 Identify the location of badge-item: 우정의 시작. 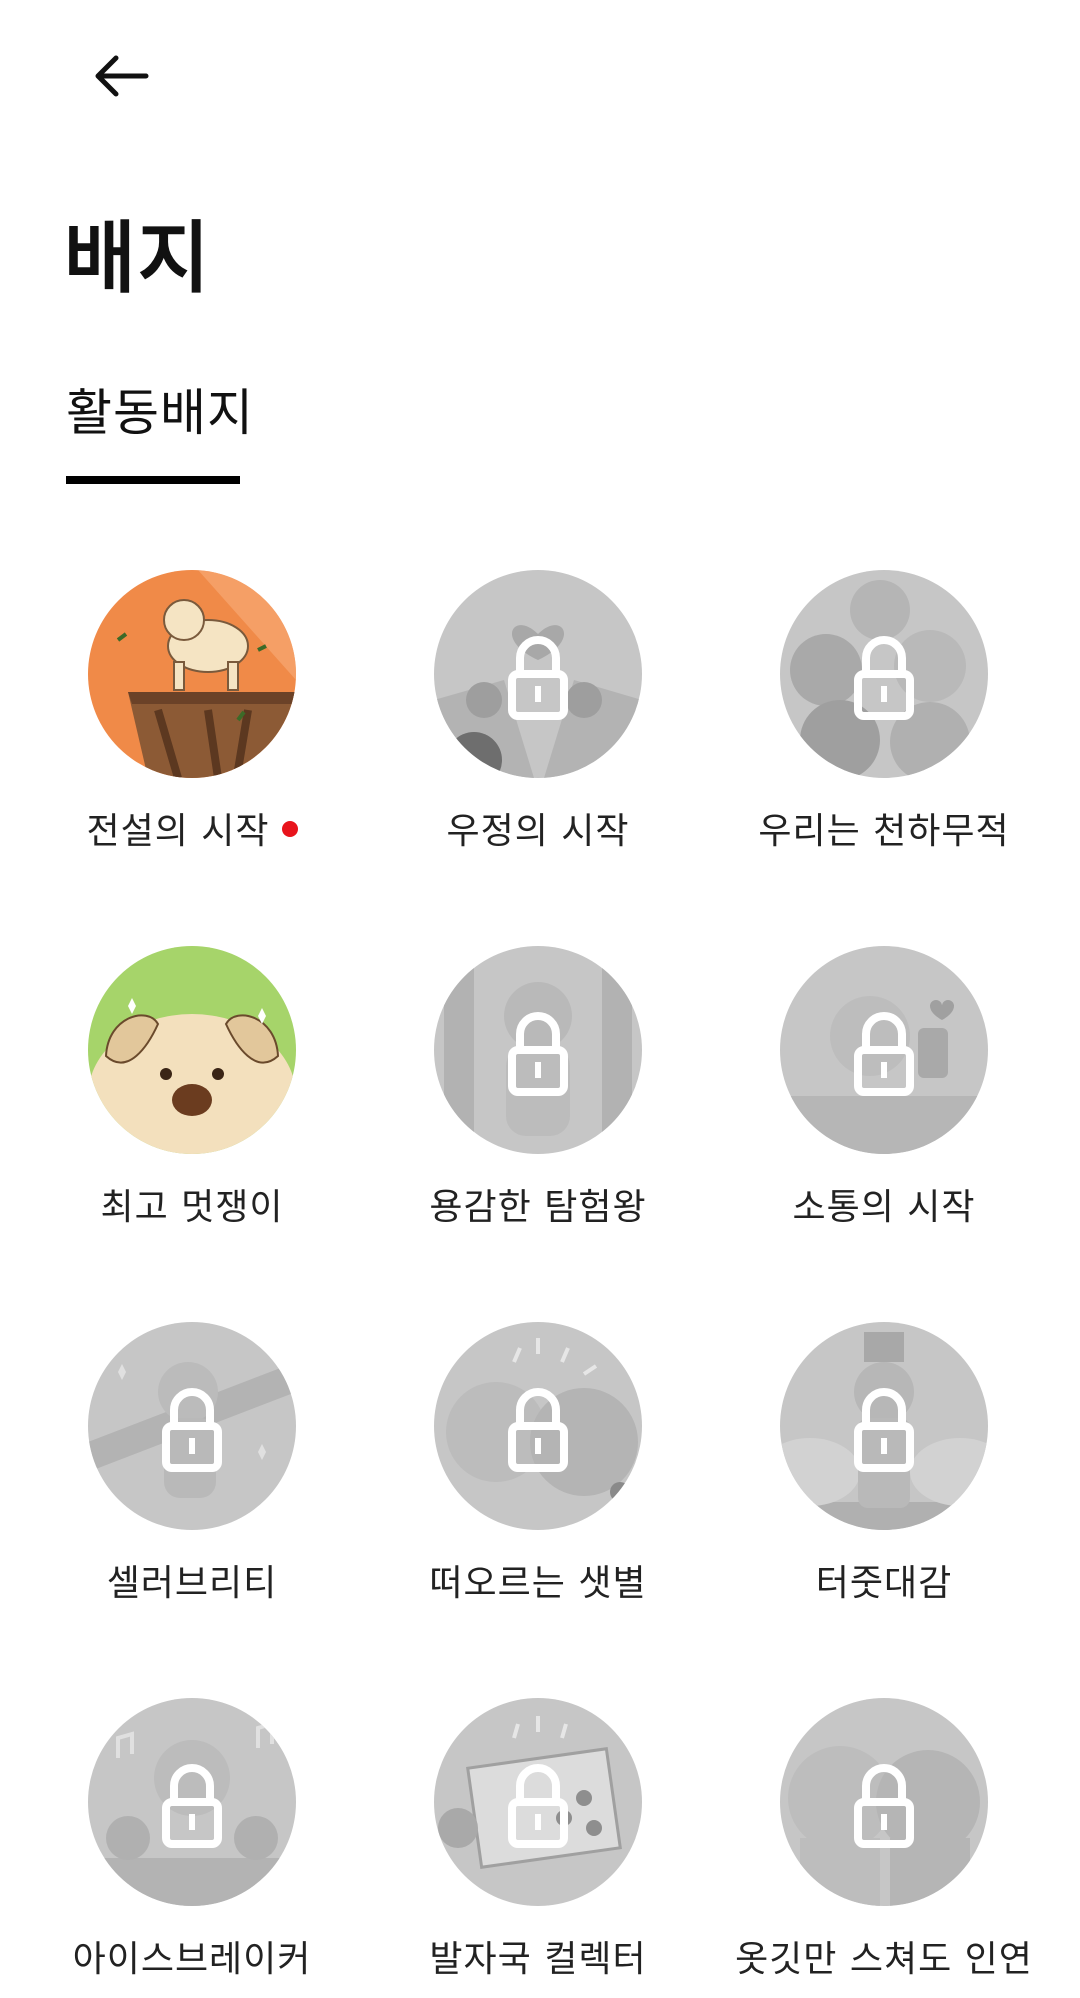
(524, 720).